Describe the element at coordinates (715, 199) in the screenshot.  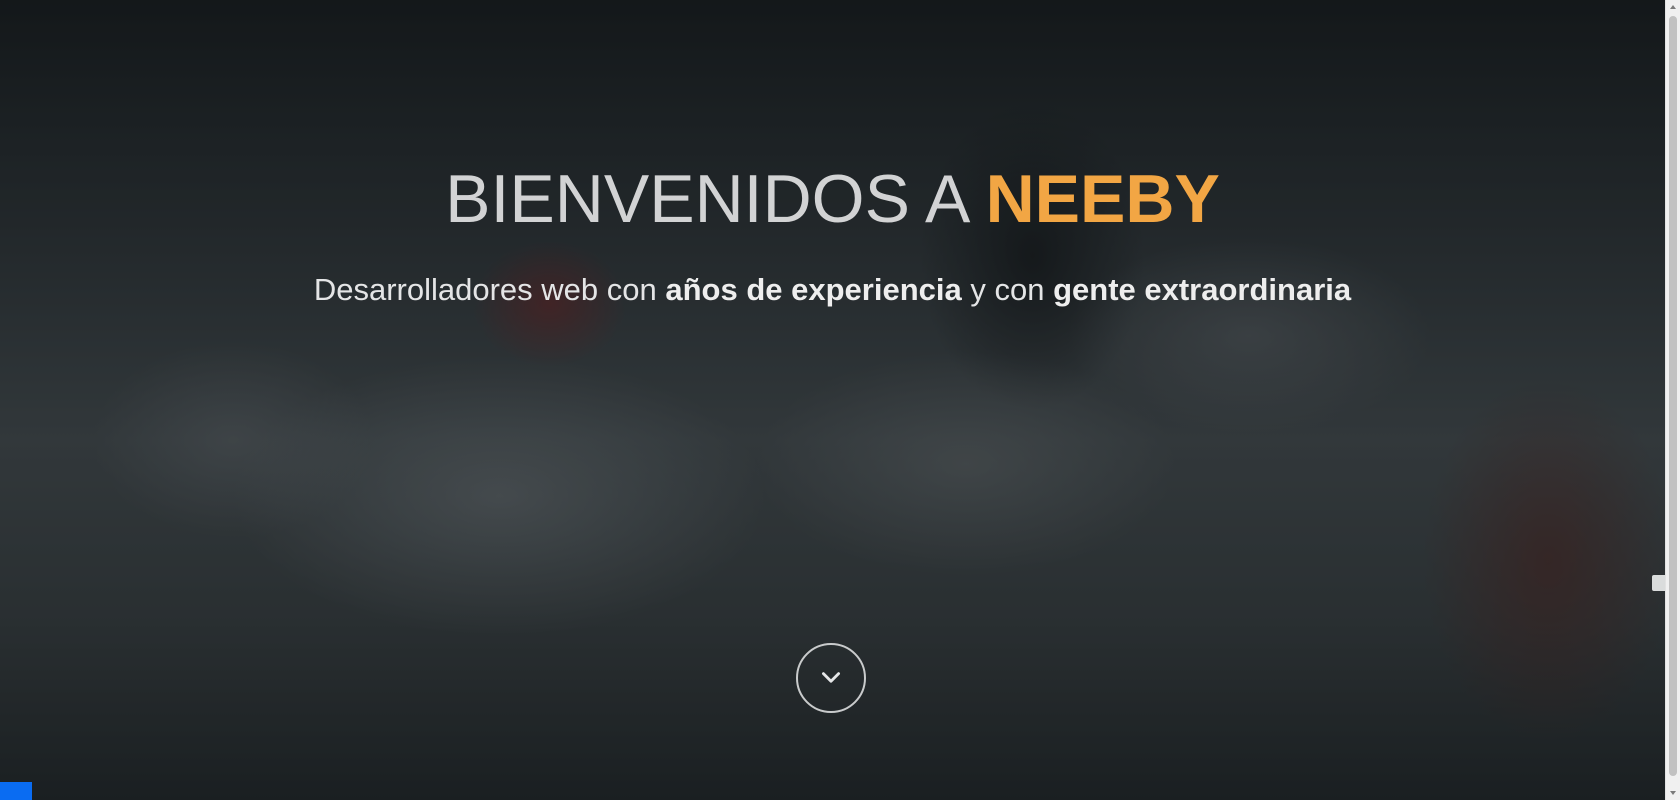
I see `hero-title-prefix: BIENVENIDOS A` at that location.